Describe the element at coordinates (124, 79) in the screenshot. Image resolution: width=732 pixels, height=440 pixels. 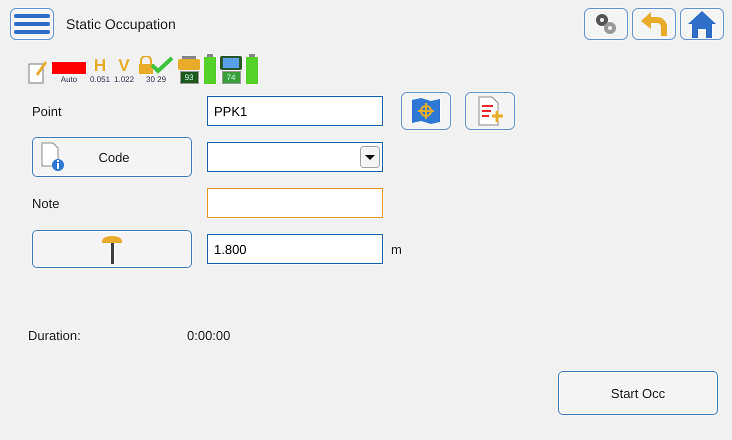
I see `v-precision: 1.022` at that location.